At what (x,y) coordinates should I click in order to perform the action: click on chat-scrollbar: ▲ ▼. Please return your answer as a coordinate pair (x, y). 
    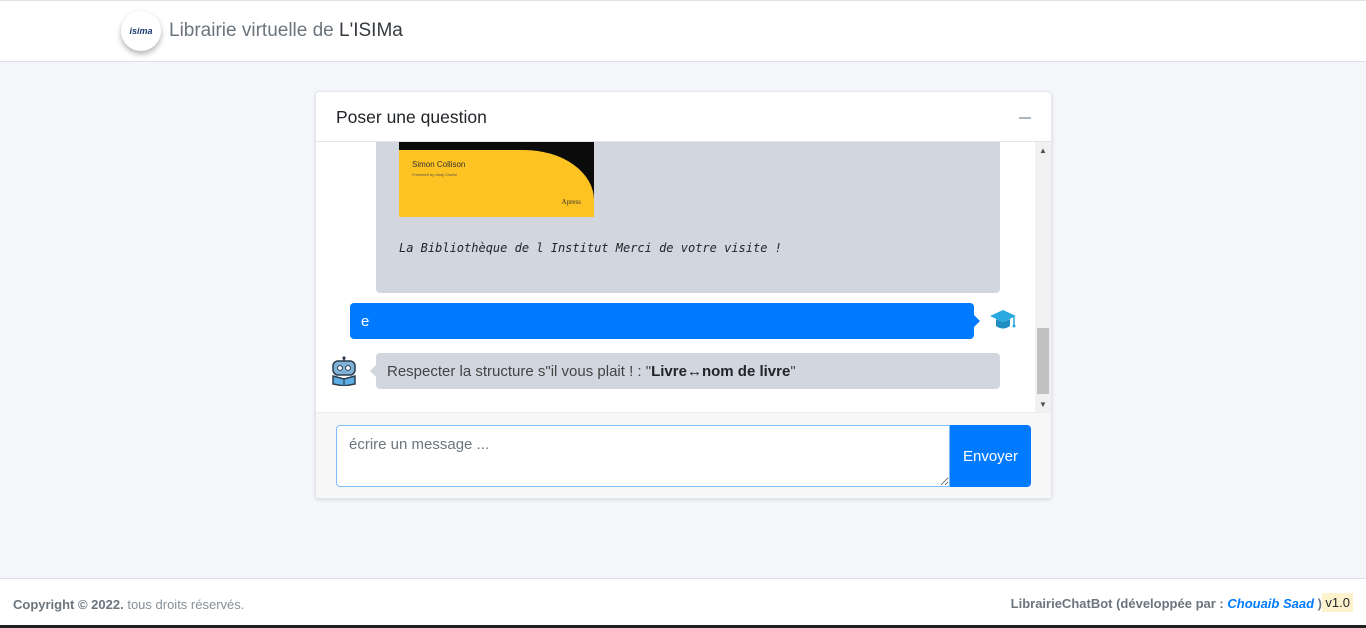
    Looking at the image, I should click on (1043, 277).